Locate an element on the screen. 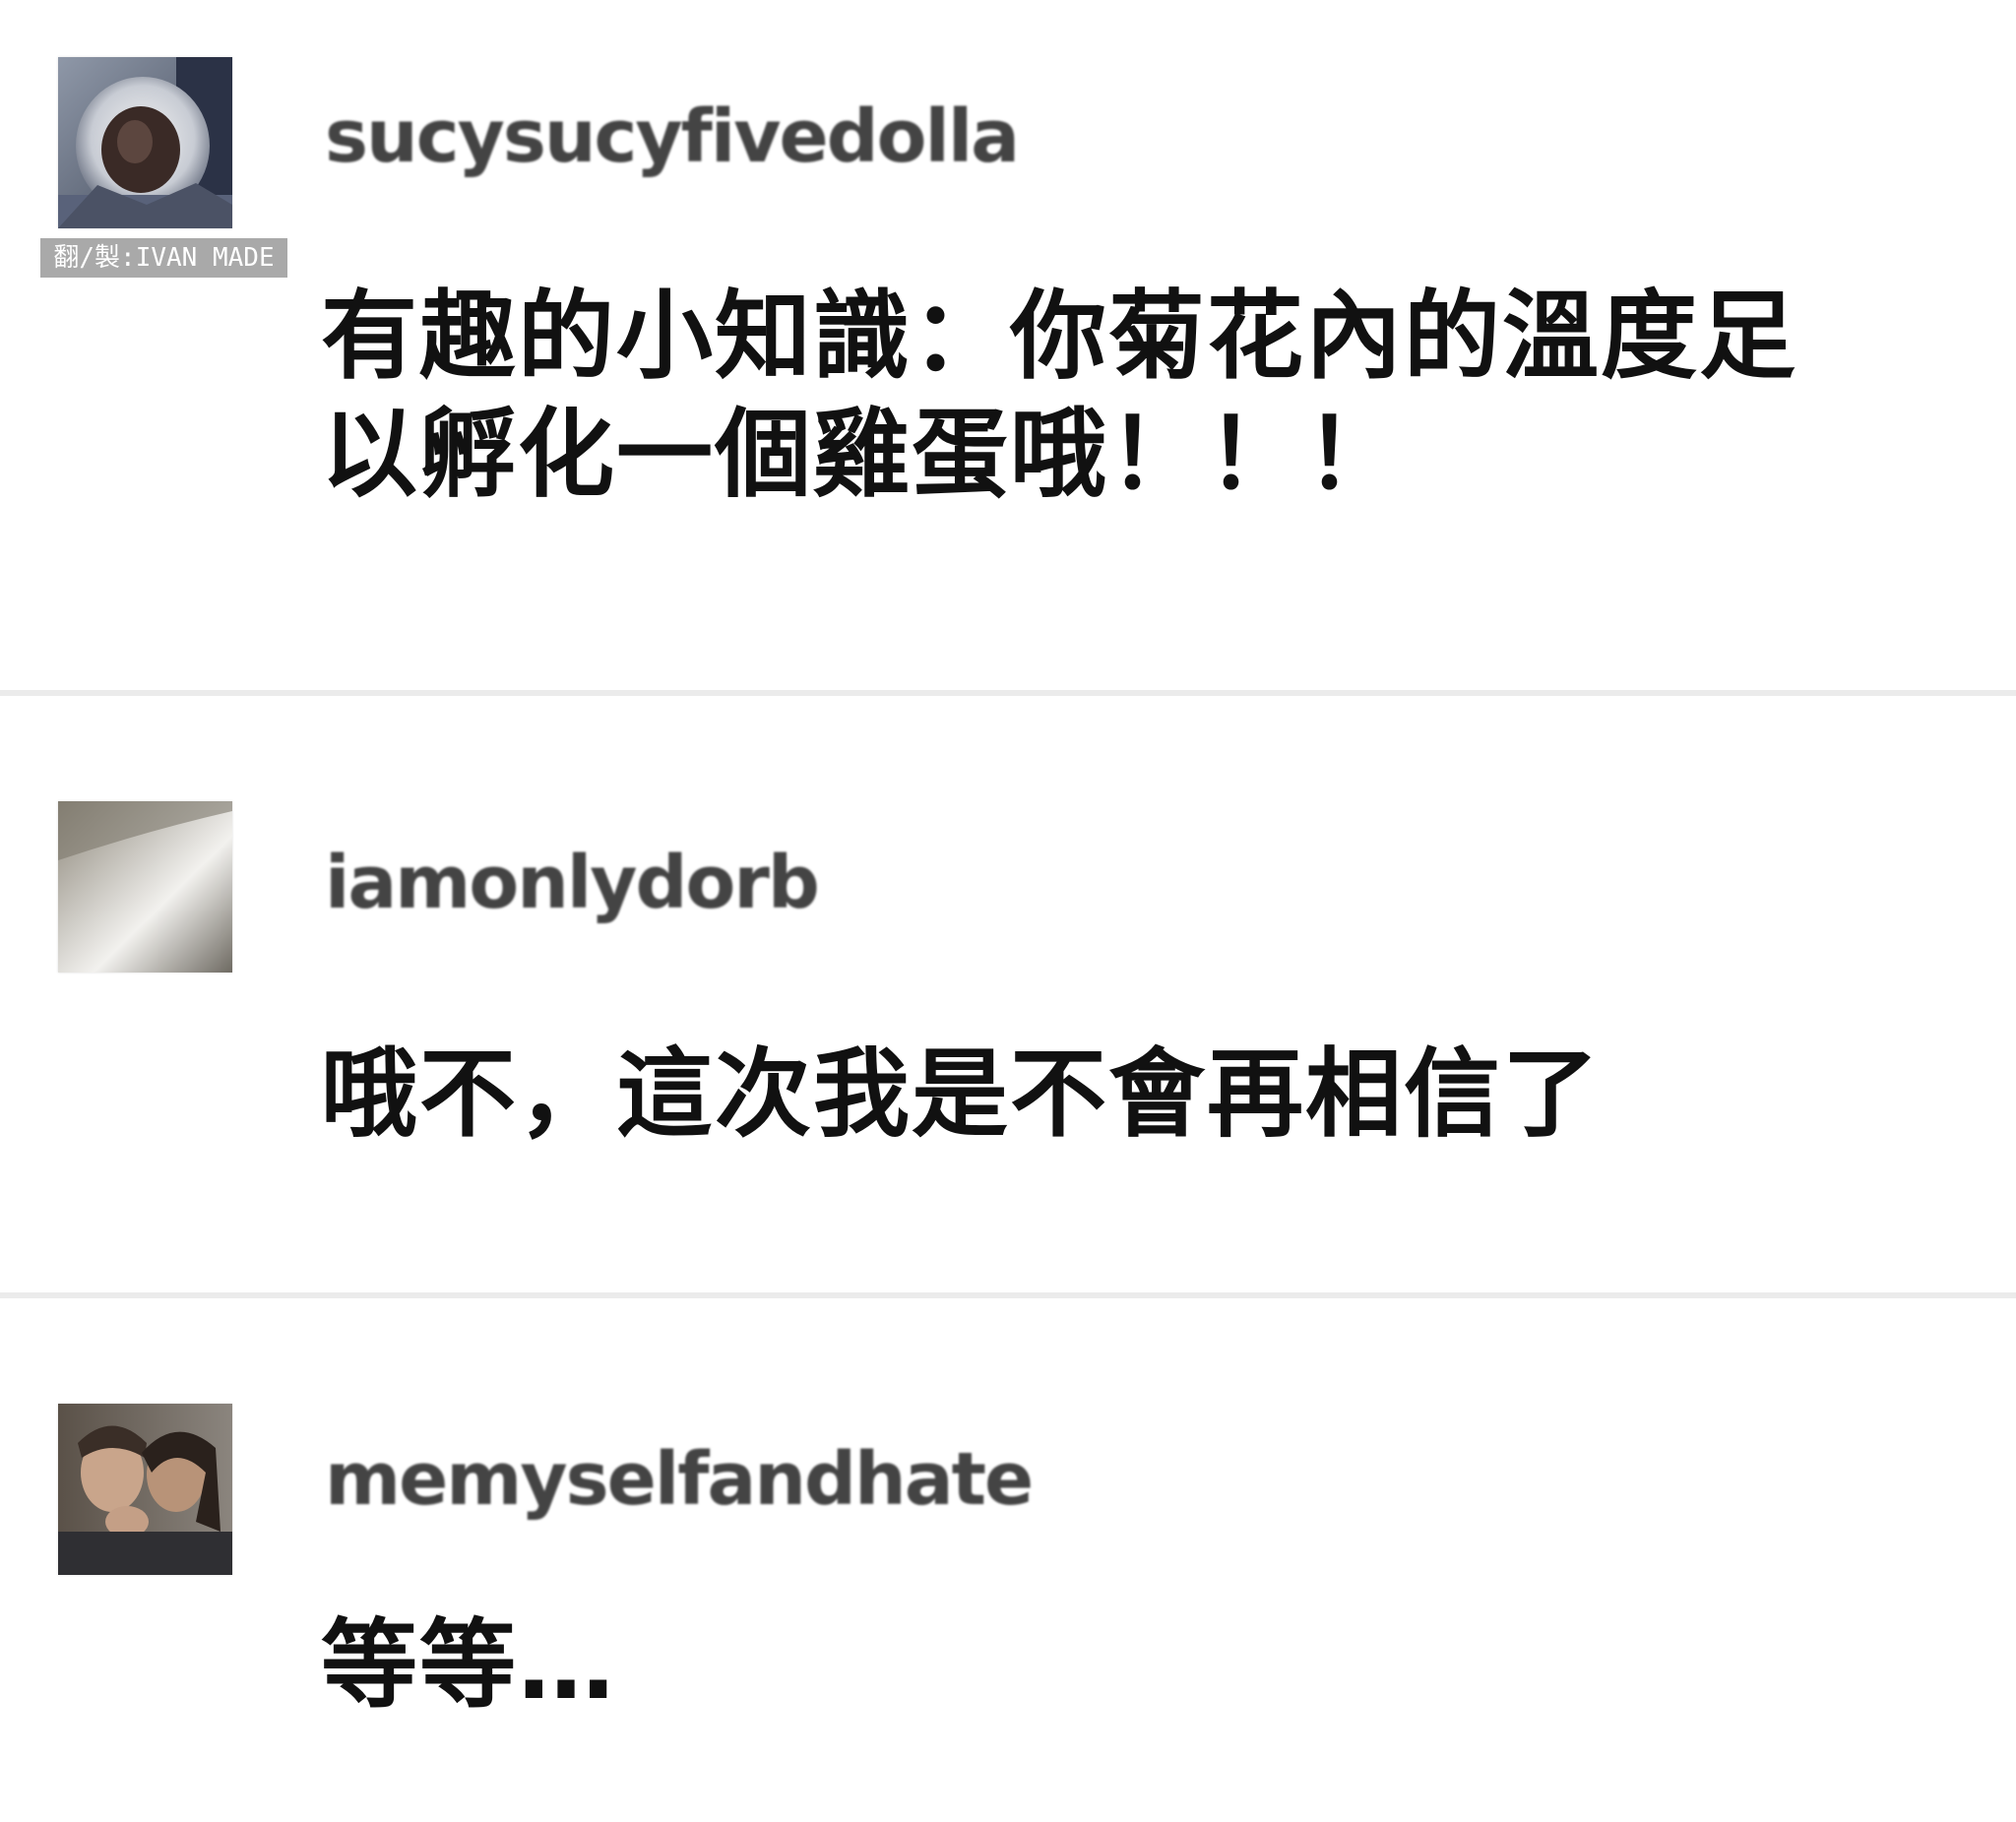 The width and height of the screenshot is (2016, 1822). username-link: sucysucyfivedolla is located at coordinates (672, 136).